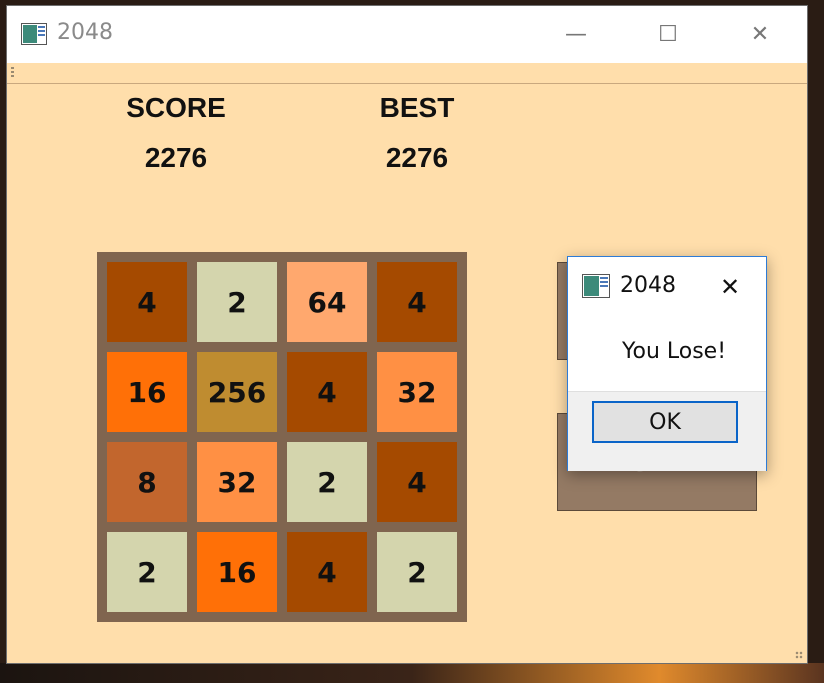 This screenshot has width=824, height=683. I want to click on dialog-close-button: ✕, so click(730, 287).